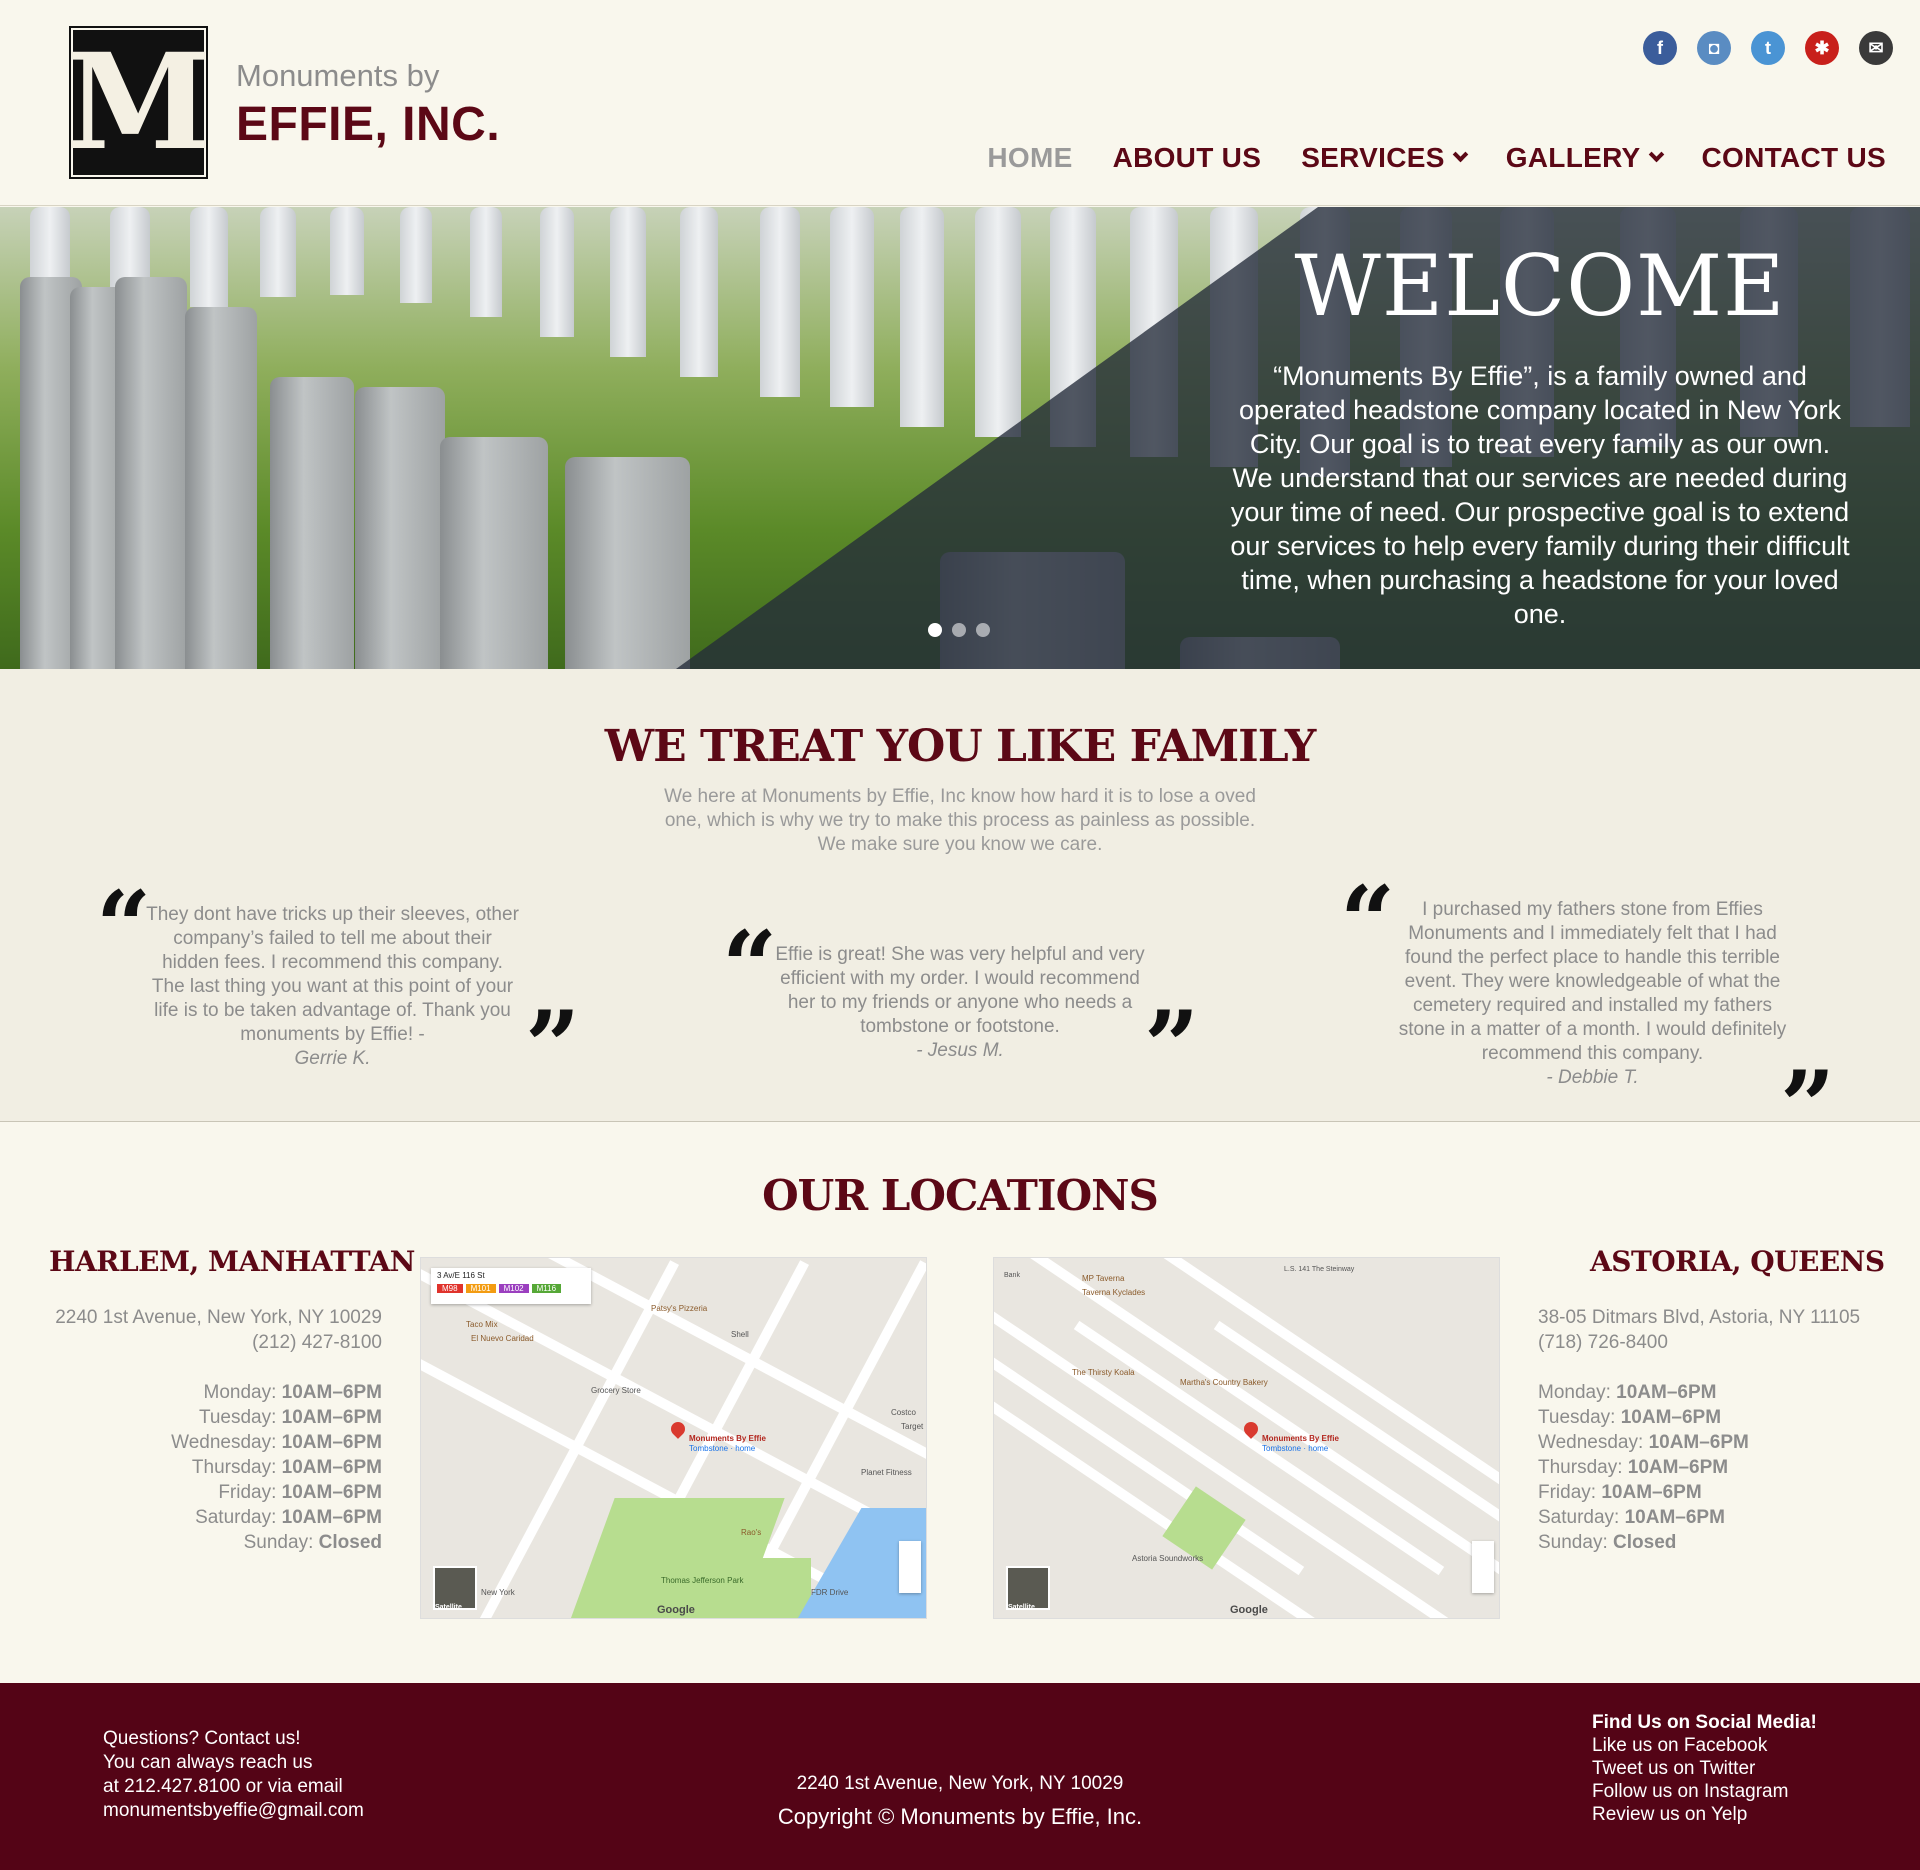  I want to click on map-pin-icon, so click(678, 1429).